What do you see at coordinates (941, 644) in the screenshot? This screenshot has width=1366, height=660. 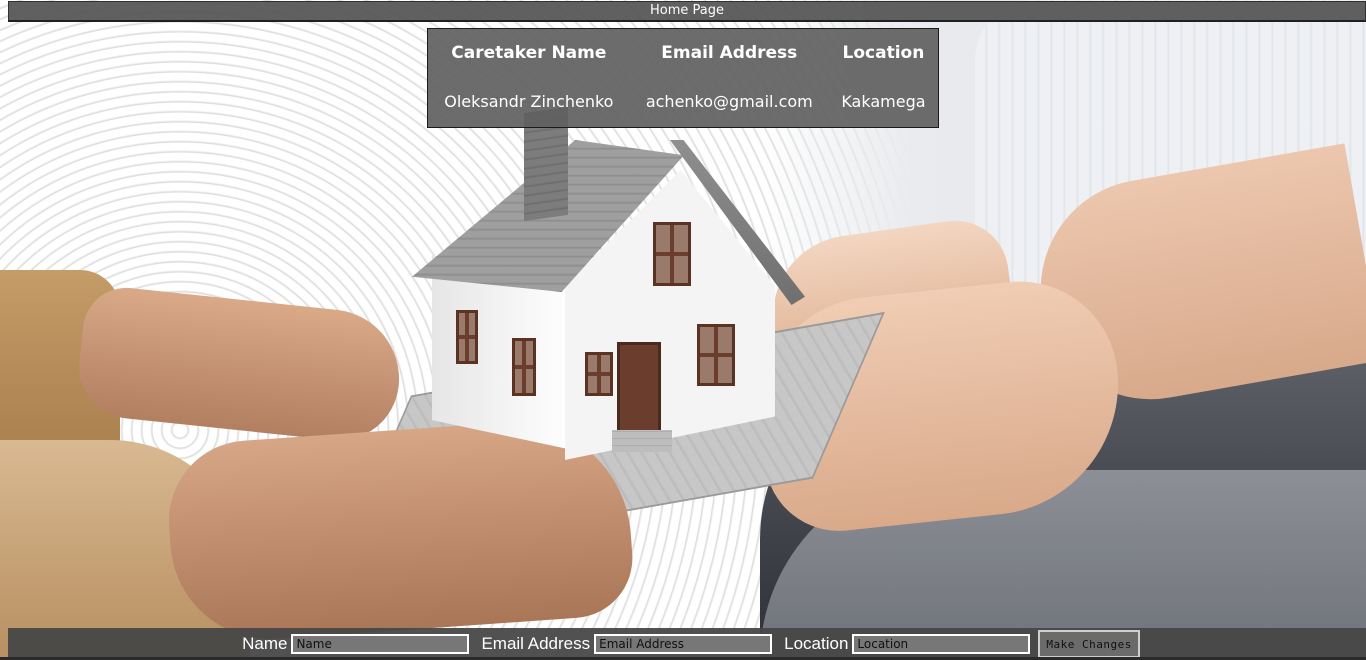 I see `location-input` at bounding box center [941, 644].